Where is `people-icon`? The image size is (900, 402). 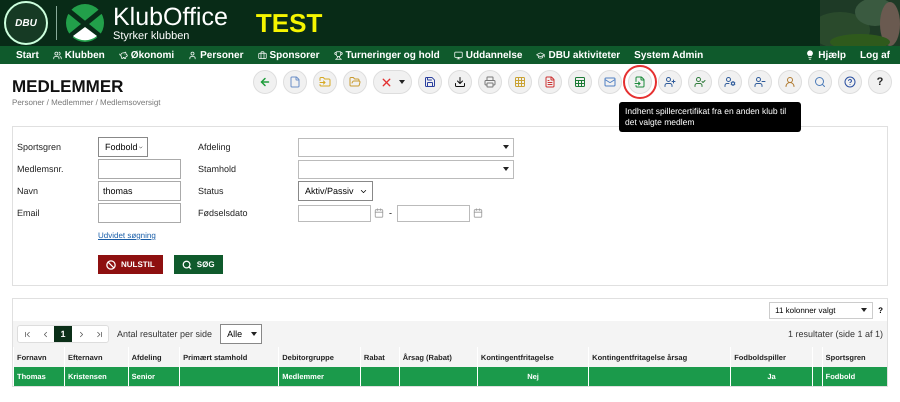 people-icon is located at coordinates (57, 55).